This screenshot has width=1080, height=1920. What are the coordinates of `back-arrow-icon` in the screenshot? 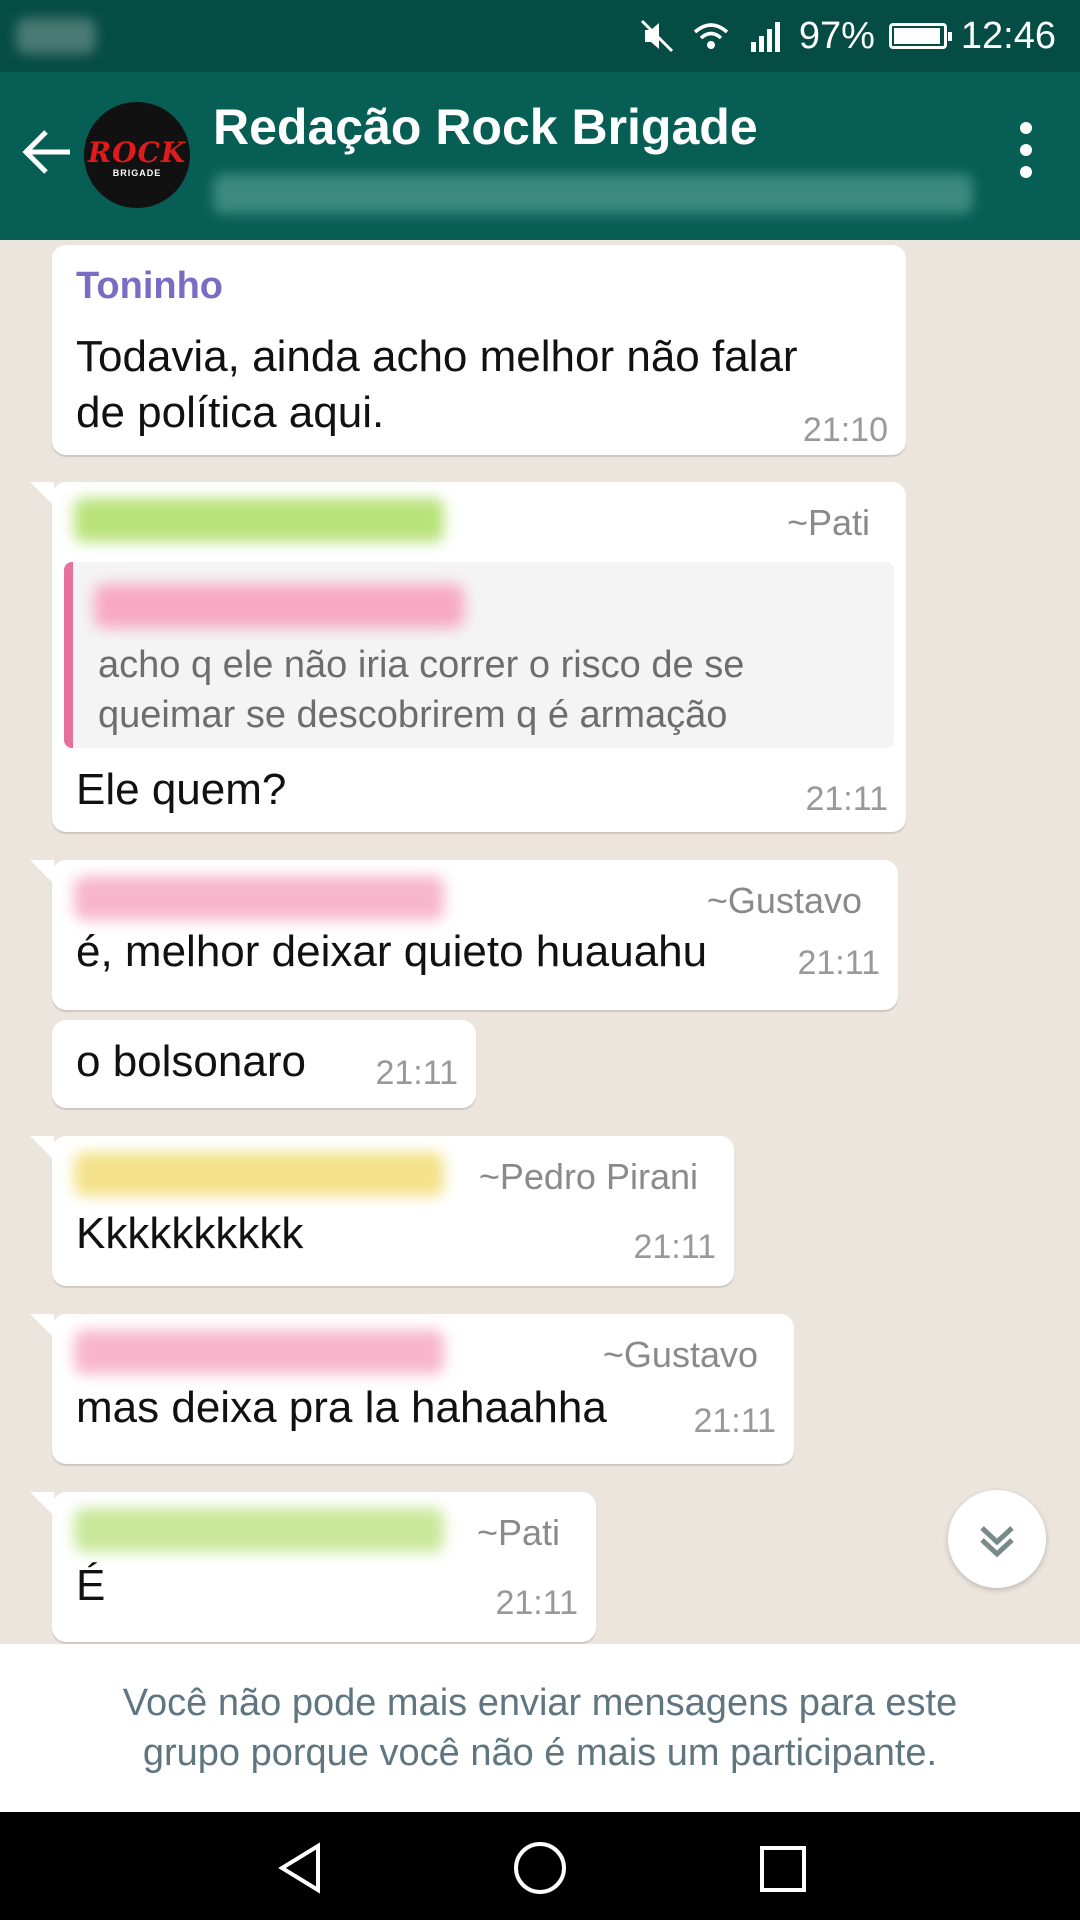 It's located at (48, 152).